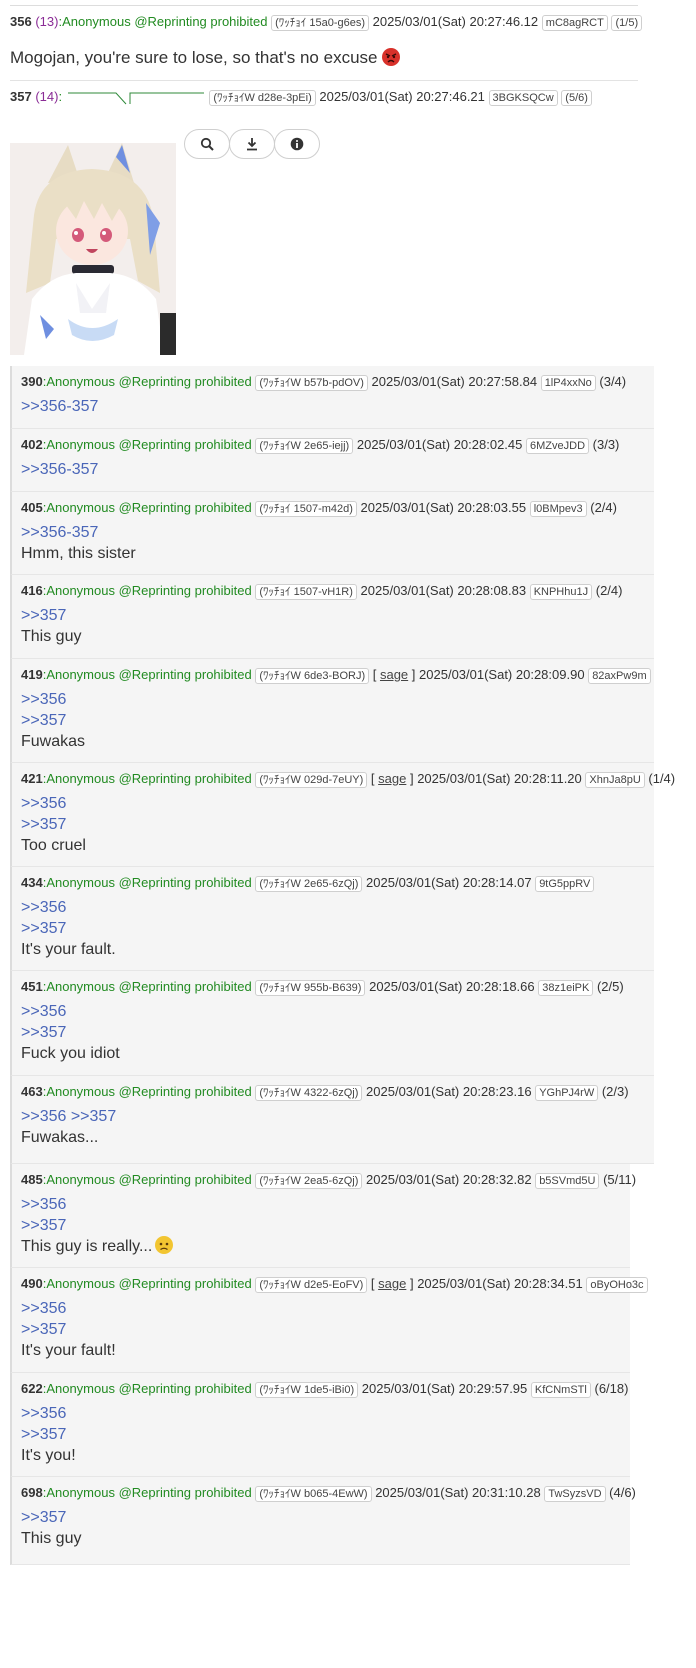  I want to click on poster-id-tag: (ﾜｯﾁｮｲW 2e65-iejj), so click(304, 446).